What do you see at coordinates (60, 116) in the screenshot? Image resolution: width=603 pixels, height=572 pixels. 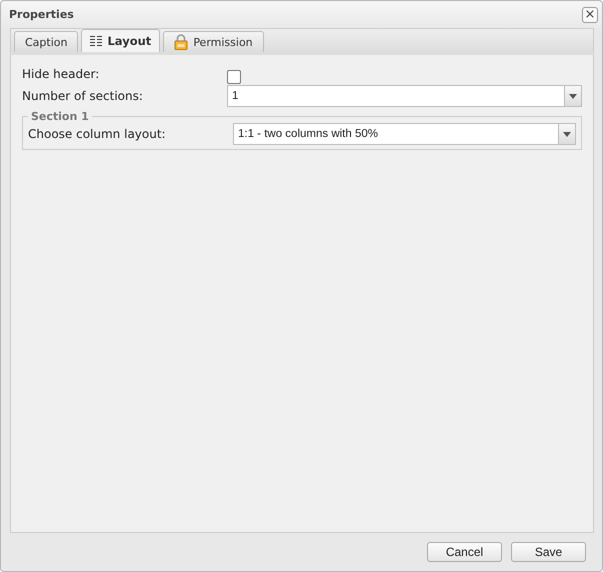 I see `section-legend: Section 1` at bounding box center [60, 116].